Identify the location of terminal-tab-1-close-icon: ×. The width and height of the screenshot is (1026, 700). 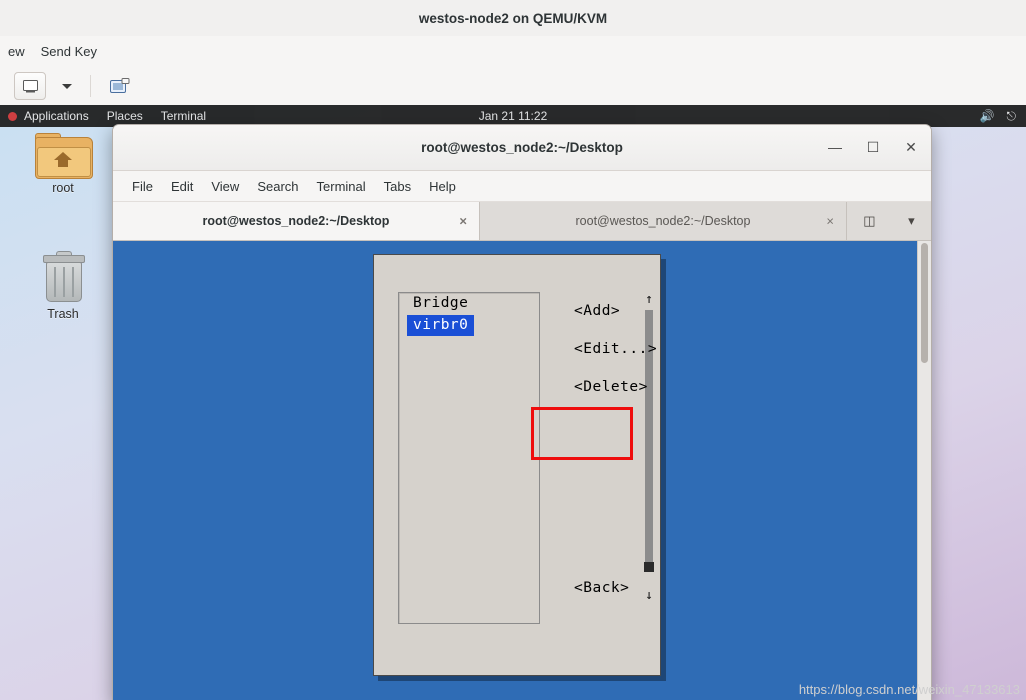
(463, 221).